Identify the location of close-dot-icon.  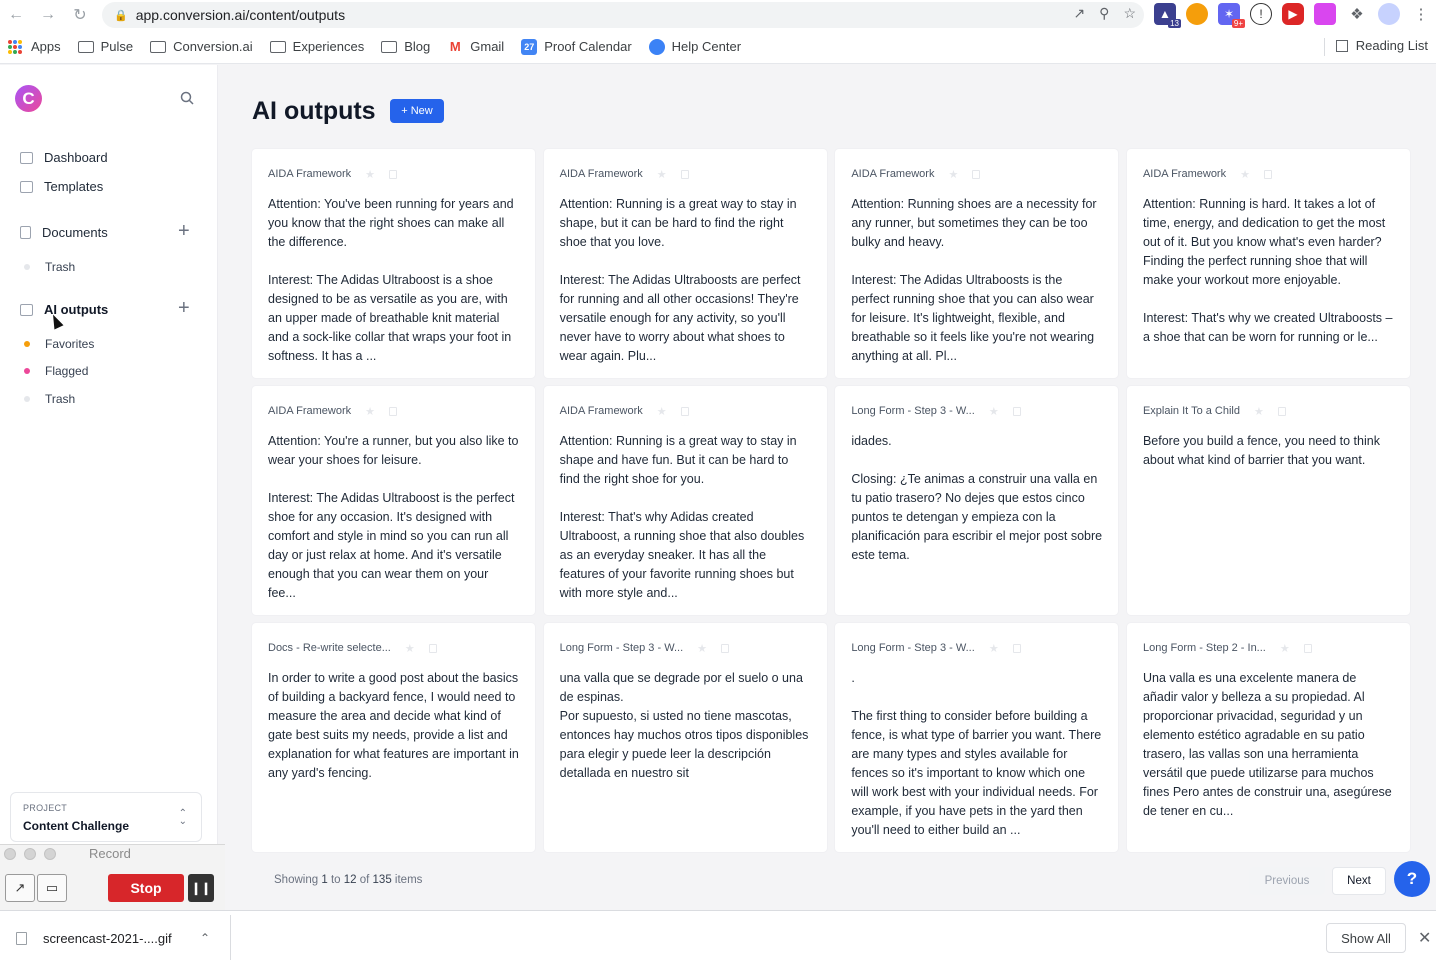
(10, 854).